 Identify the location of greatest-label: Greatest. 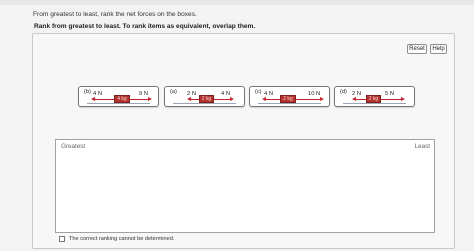
(73, 146).